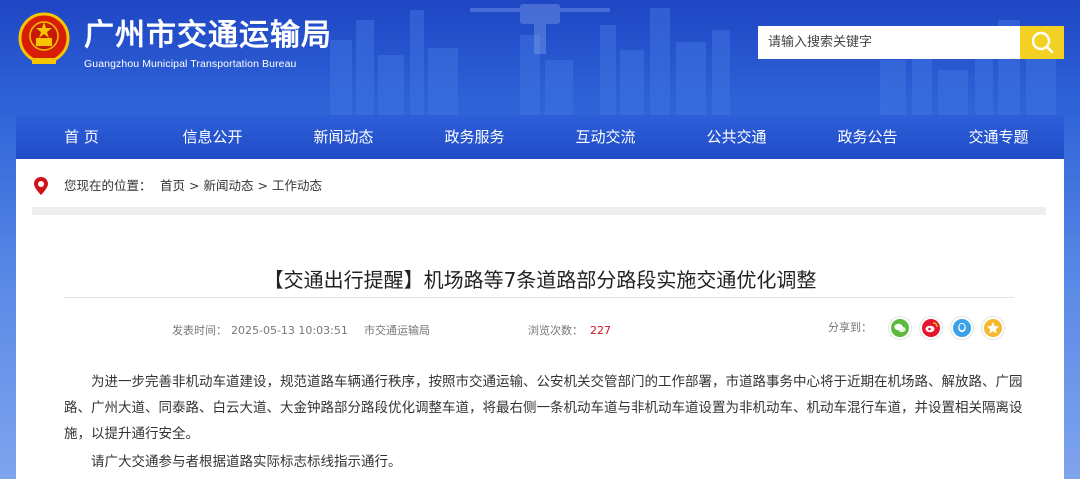 This screenshot has height=479, width=1080. What do you see at coordinates (172, 185) in the screenshot?
I see `breadcrumb-home-link: 首页` at bounding box center [172, 185].